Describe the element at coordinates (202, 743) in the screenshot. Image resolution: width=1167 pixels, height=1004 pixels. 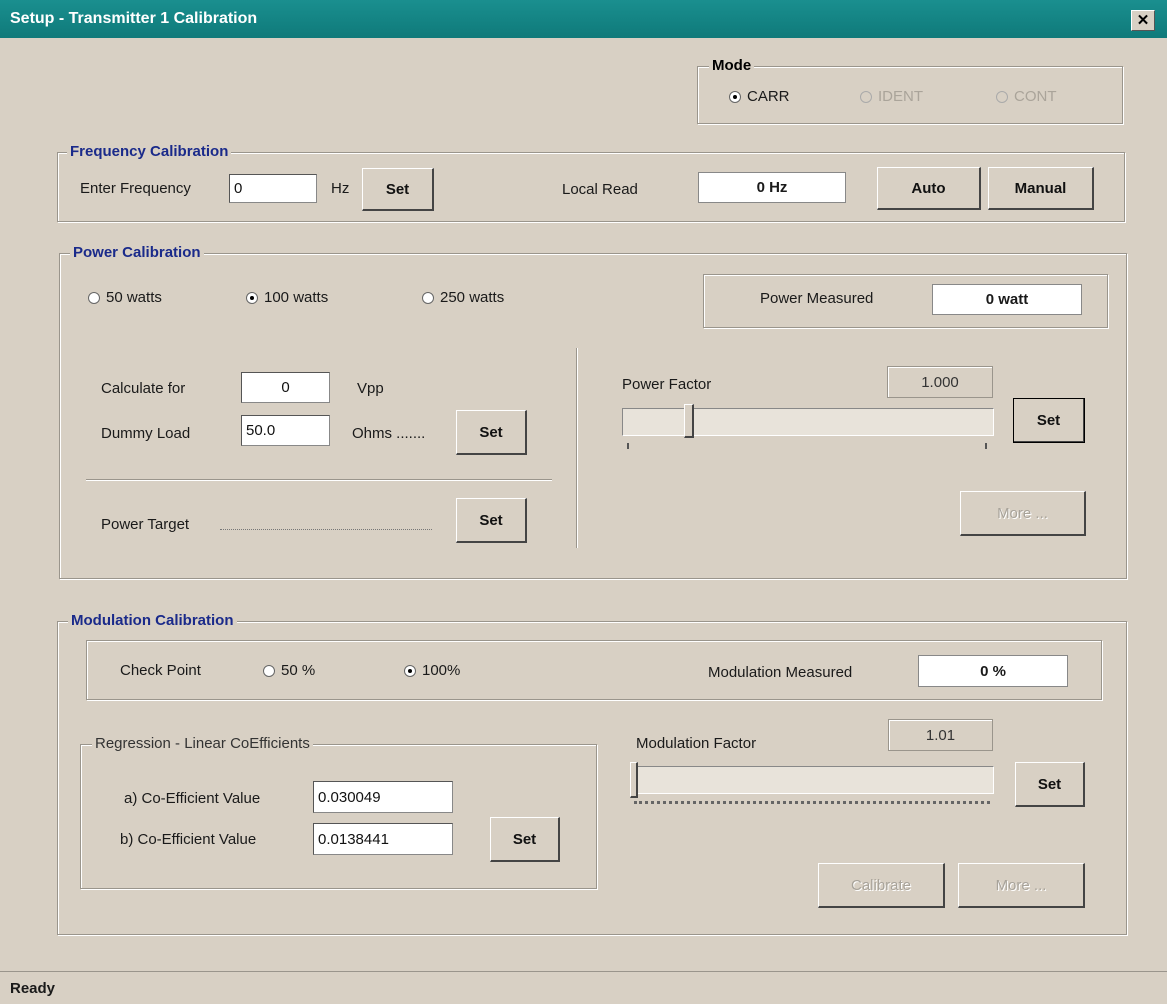
I see `regression-legend: Regression - Linear CoEfficients` at that location.